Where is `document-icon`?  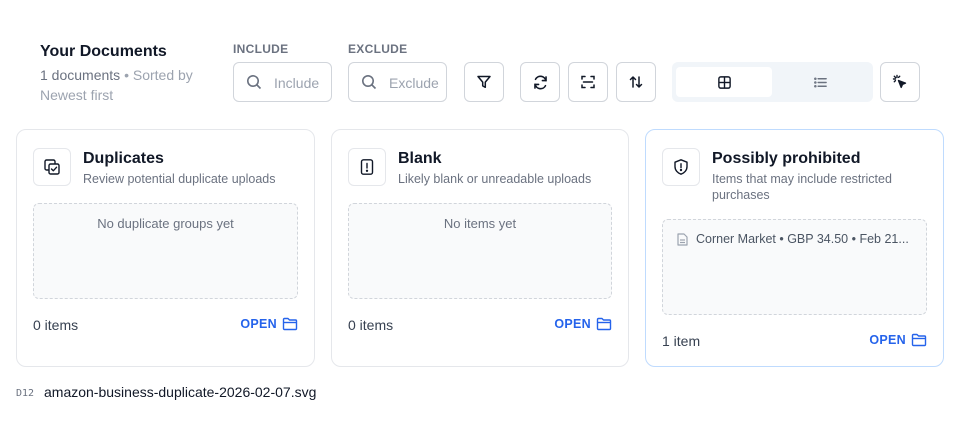
document-icon is located at coordinates (682, 239).